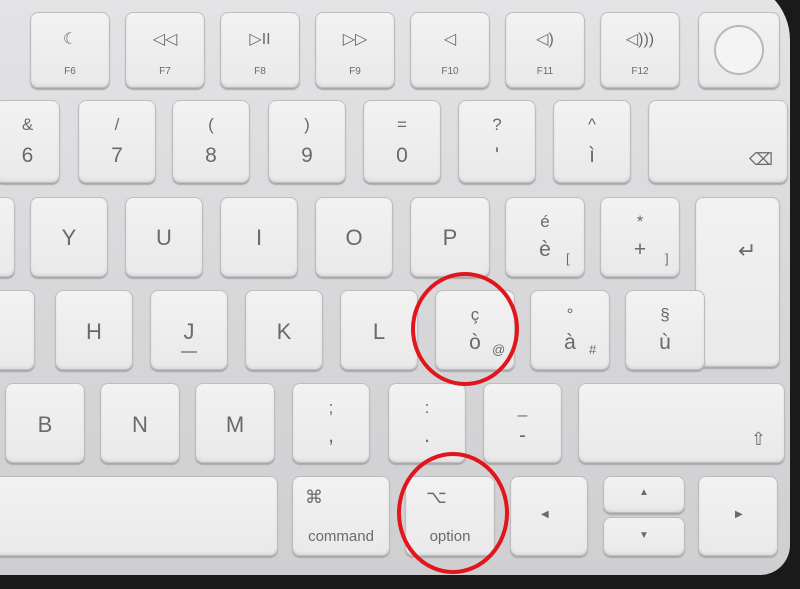 The height and width of the screenshot is (589, 800). I want to click on key-label: B, so click(45, 424).